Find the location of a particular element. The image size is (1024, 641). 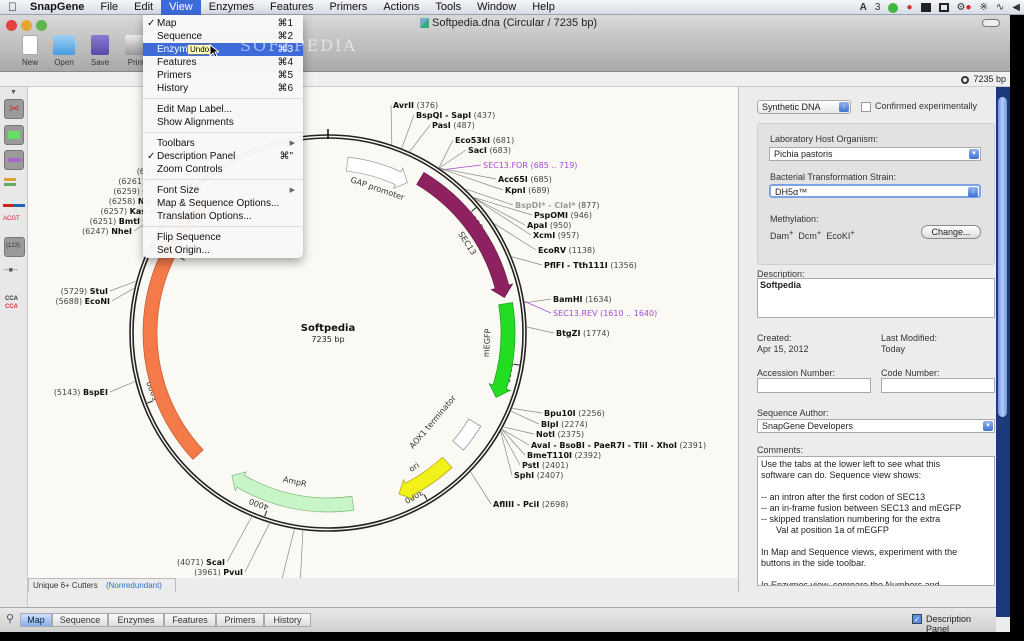

strain-select: DH5α™ ↕ is located at coordinates (875, 191).